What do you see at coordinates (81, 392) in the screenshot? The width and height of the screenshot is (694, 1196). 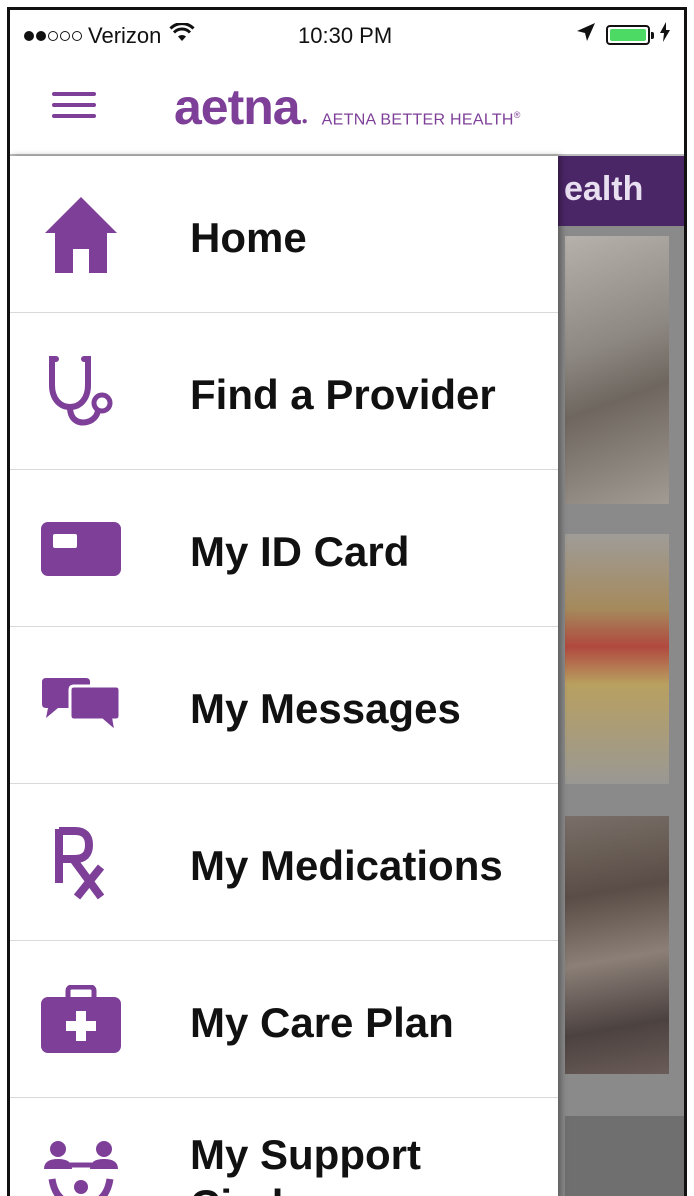 I see `stethoscope-icon` at bounding box center [81, 392].